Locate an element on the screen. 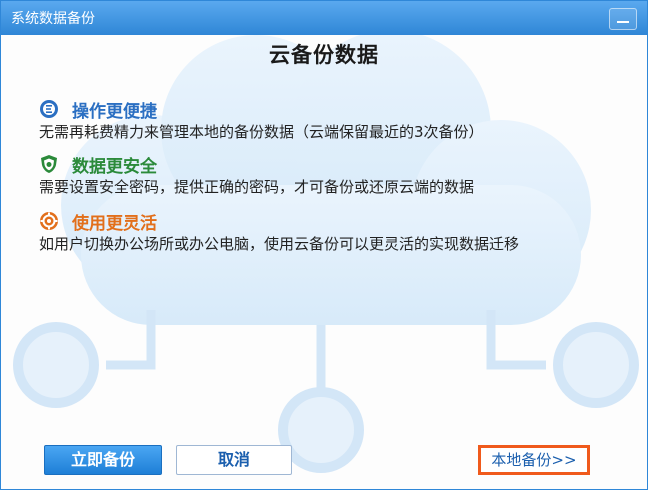 This screenshot has height=490, width=648. local-backup-link: 本地备份>> is located at coordinates (534, 460).